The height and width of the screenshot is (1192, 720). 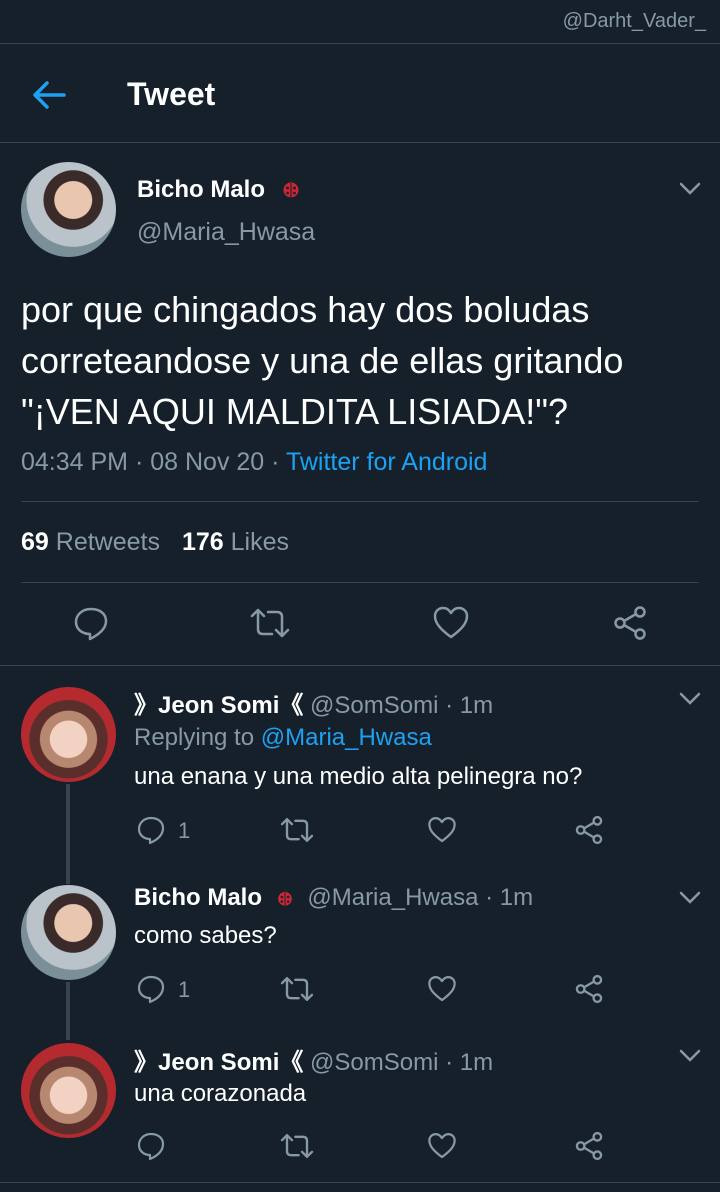 What do you see at coordinates (360, 93) in the screenshot?
I see `header: Tweet` at bounding box center [360, 93].